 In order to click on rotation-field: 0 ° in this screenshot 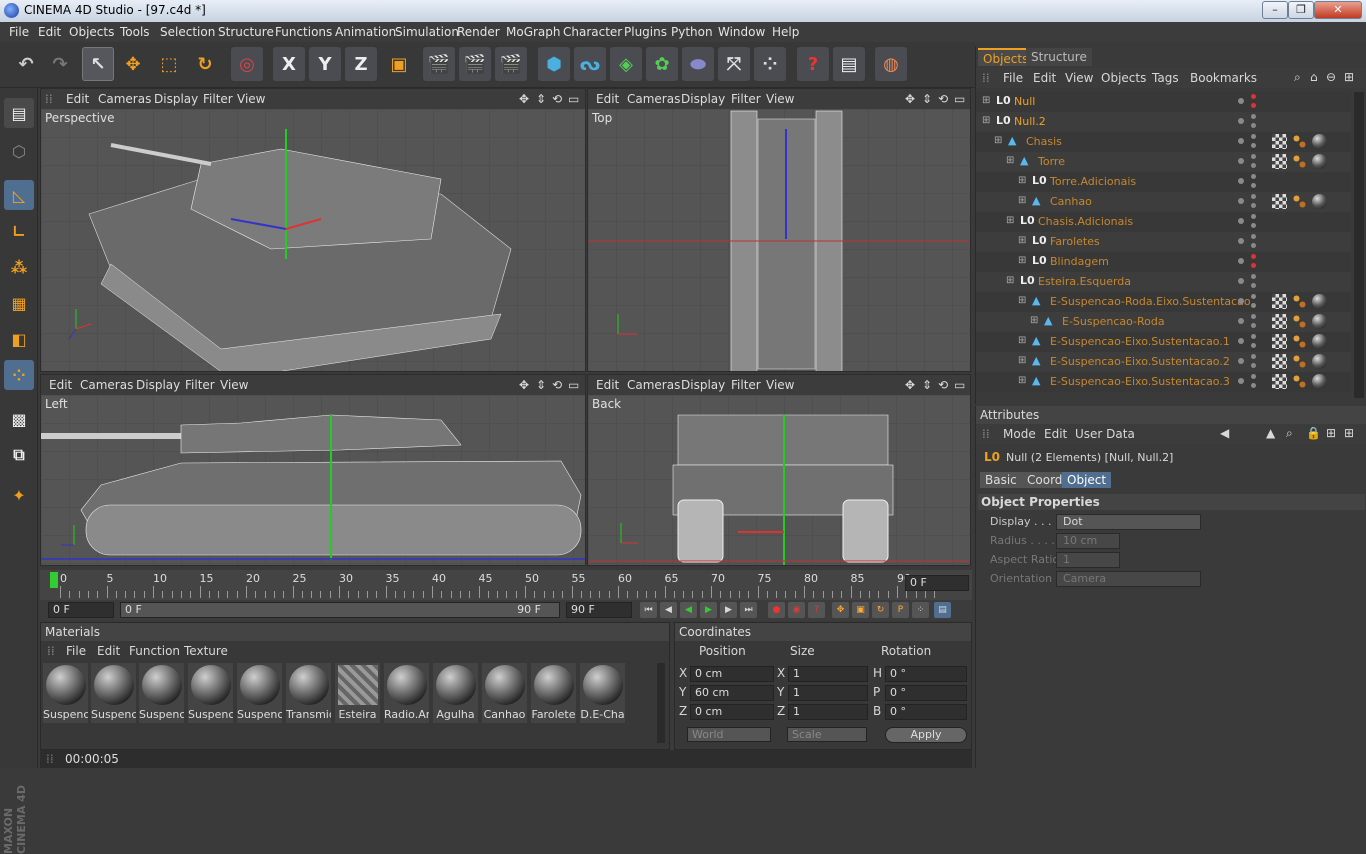, I will do `click(926, 693)`.